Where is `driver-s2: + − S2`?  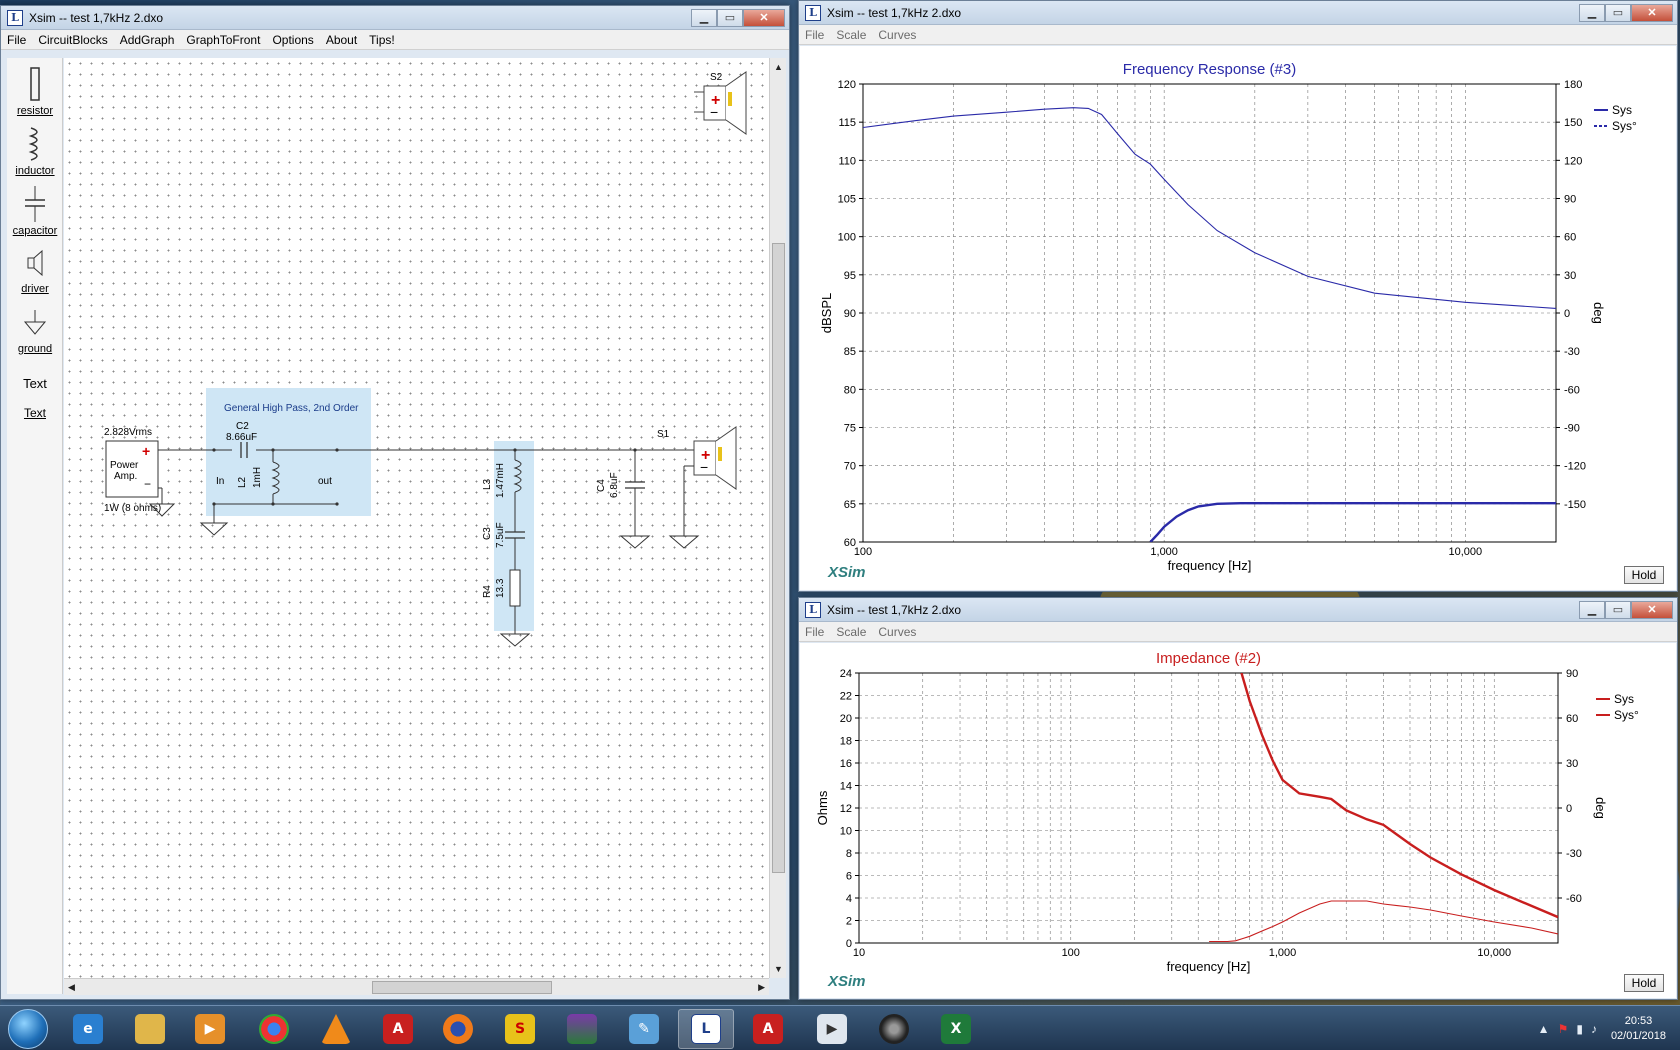
driver-s2: + − S2 is located at coordinates (720, 103).